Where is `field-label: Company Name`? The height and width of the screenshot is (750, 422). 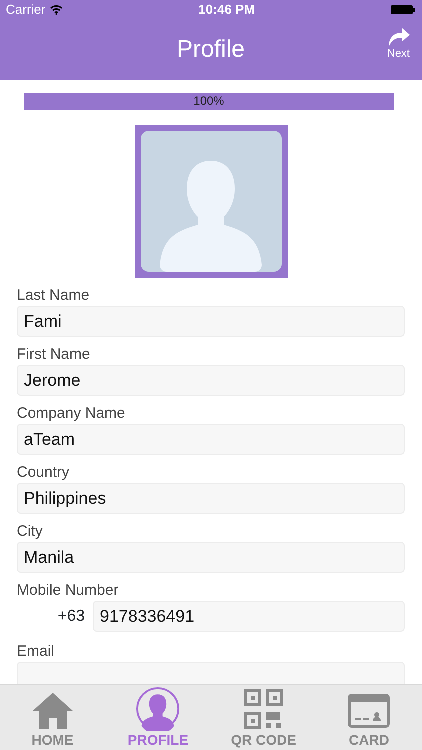 field-label: Company Name is located at coordinates (71, 414).